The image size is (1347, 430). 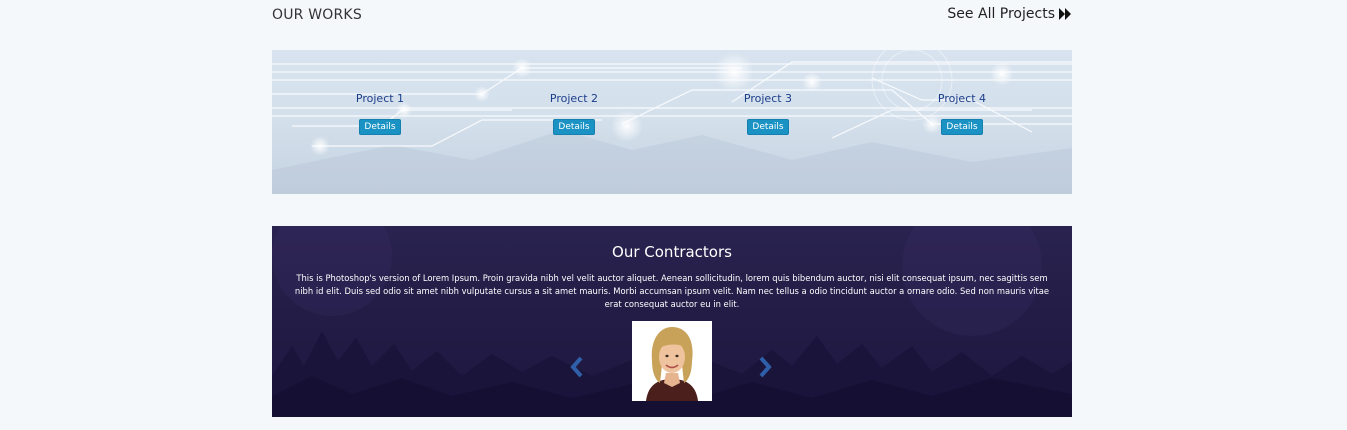 What do you see at coordinates (380, 113) in the screenshot?
I see `project-card: Project 1 Details` at bounding box center [380, 113].